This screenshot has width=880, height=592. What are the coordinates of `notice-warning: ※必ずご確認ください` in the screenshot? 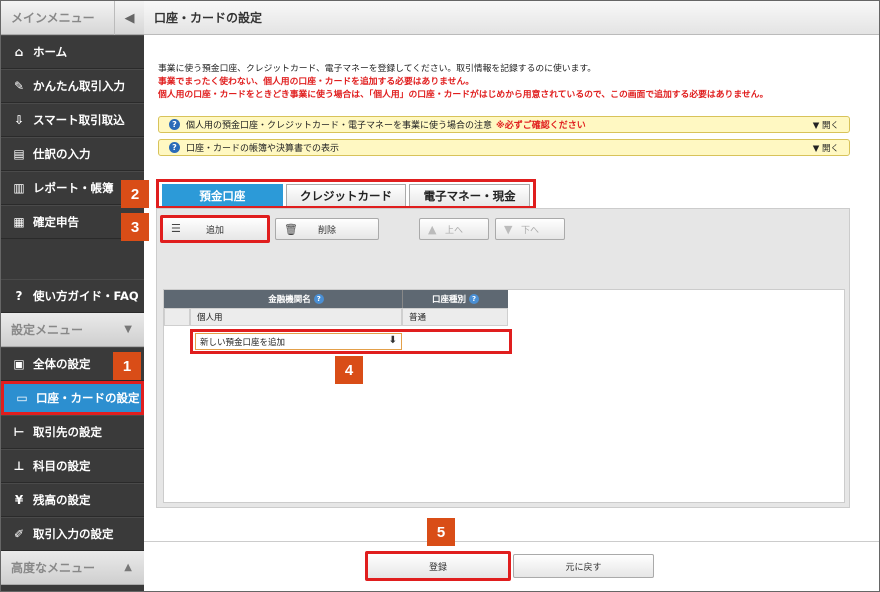 It's located at (541, 126).